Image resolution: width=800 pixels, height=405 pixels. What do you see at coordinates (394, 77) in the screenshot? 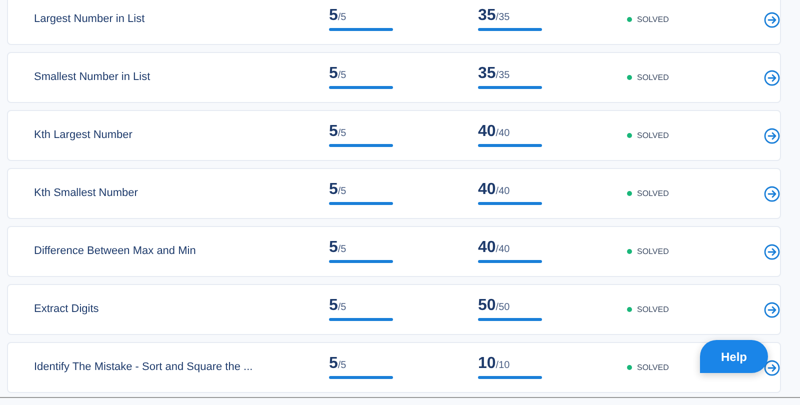
I see `problem-row: Smallest Number in List 5/5 35/35 SOLVED` at bounding box center [394, 77].